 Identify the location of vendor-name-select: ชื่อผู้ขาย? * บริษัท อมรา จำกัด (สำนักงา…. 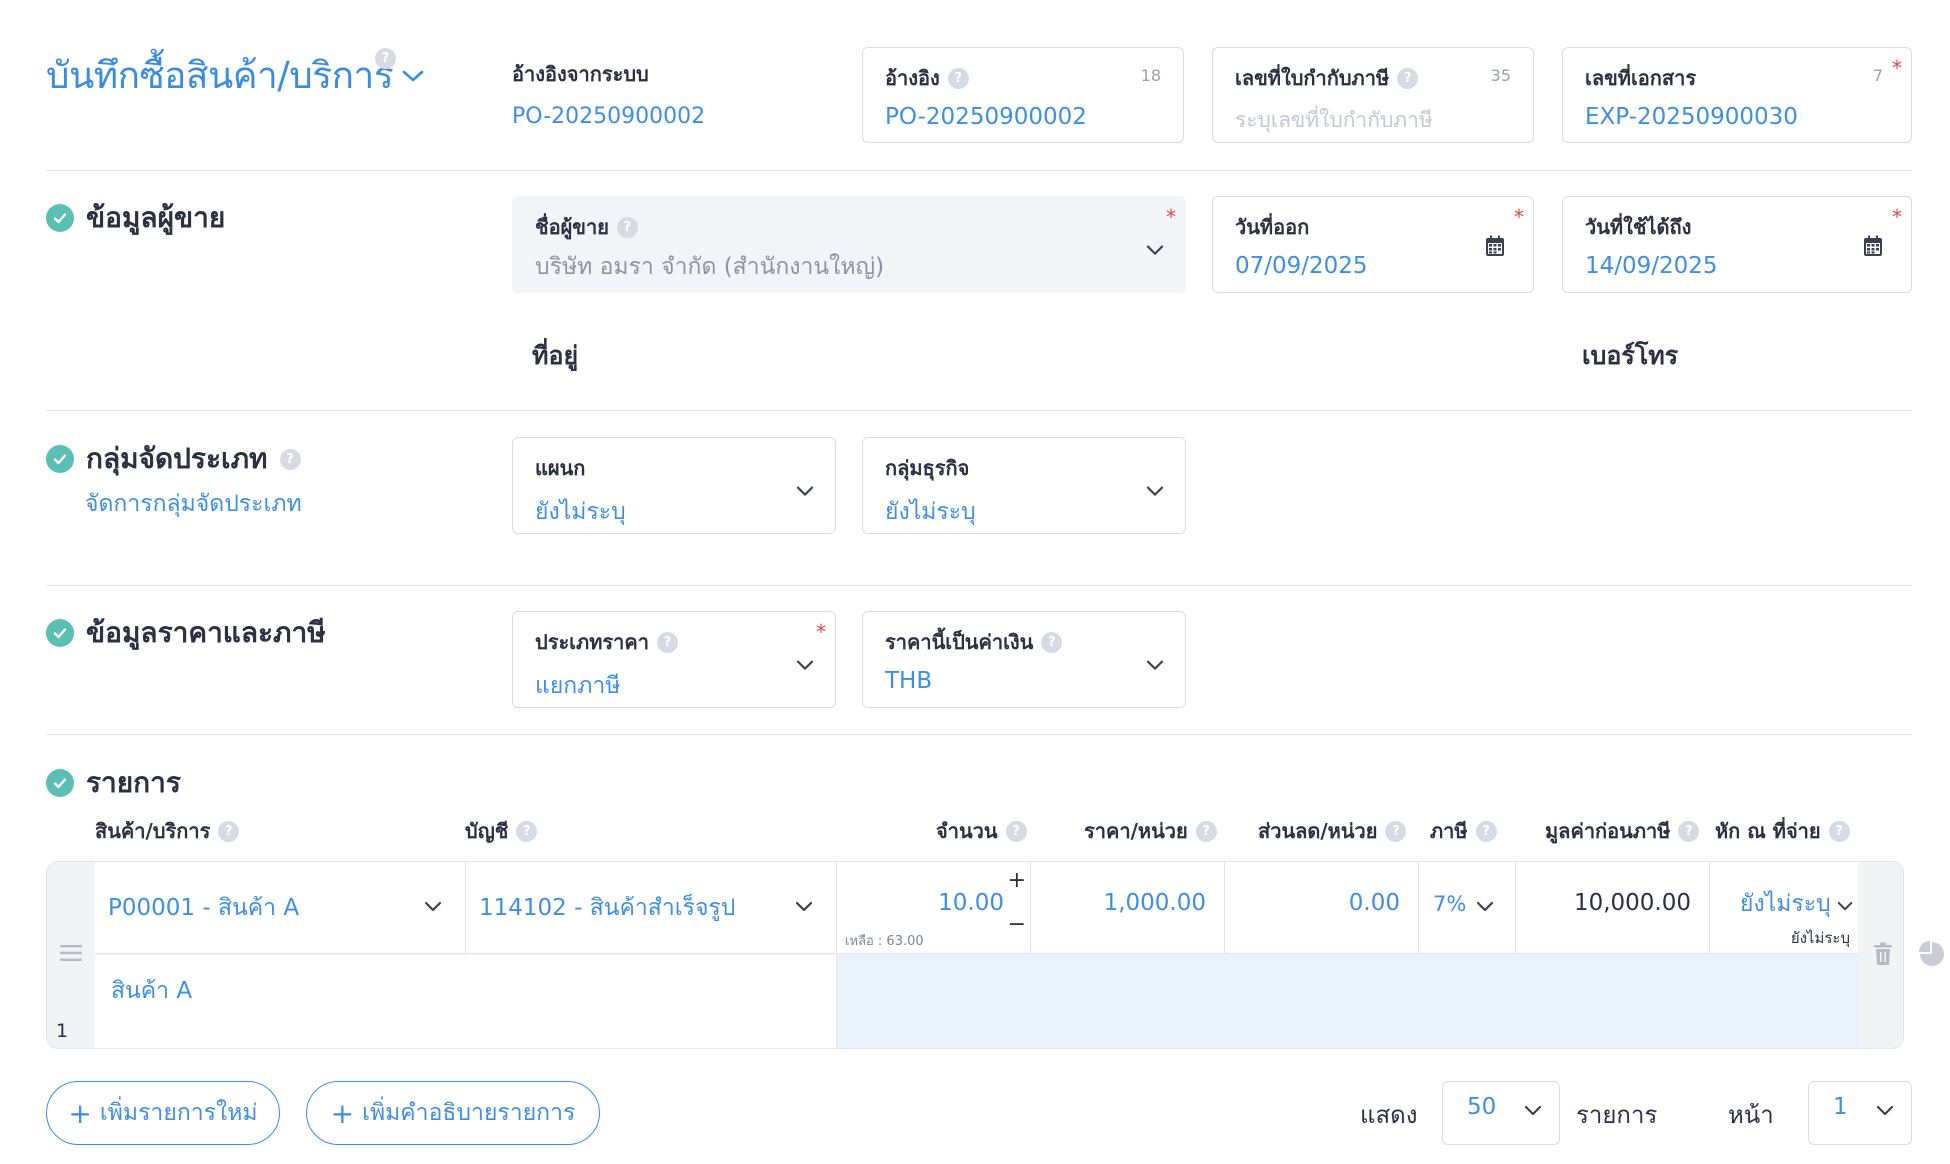
(849, 244).